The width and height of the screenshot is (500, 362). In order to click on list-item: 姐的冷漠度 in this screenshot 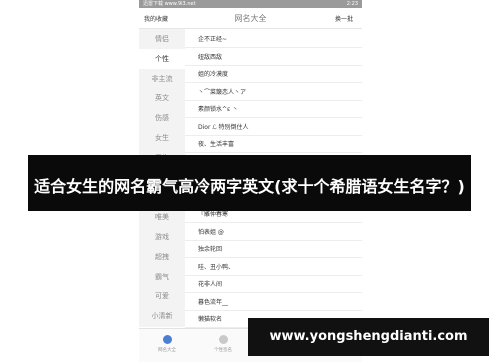, I will do `click(273, 73)`.